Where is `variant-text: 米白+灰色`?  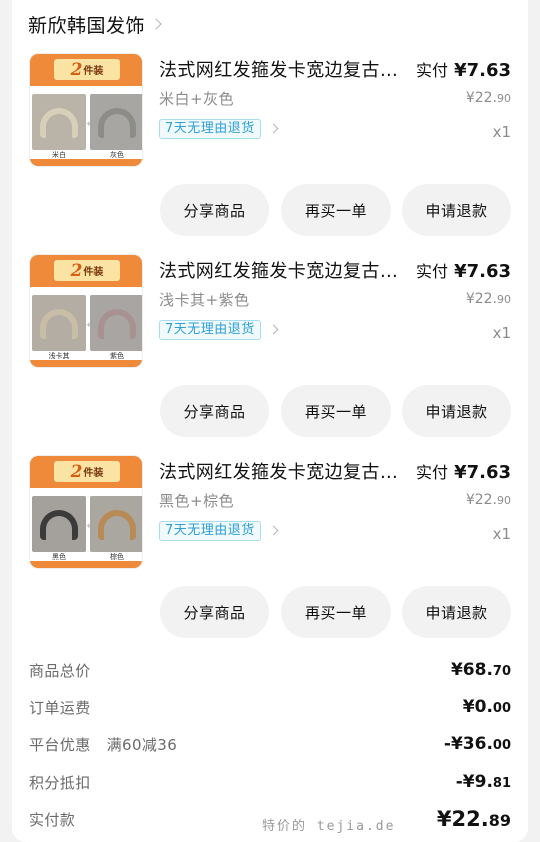 variant-text: 米白+灰色 is located at coordinates (197, 99).